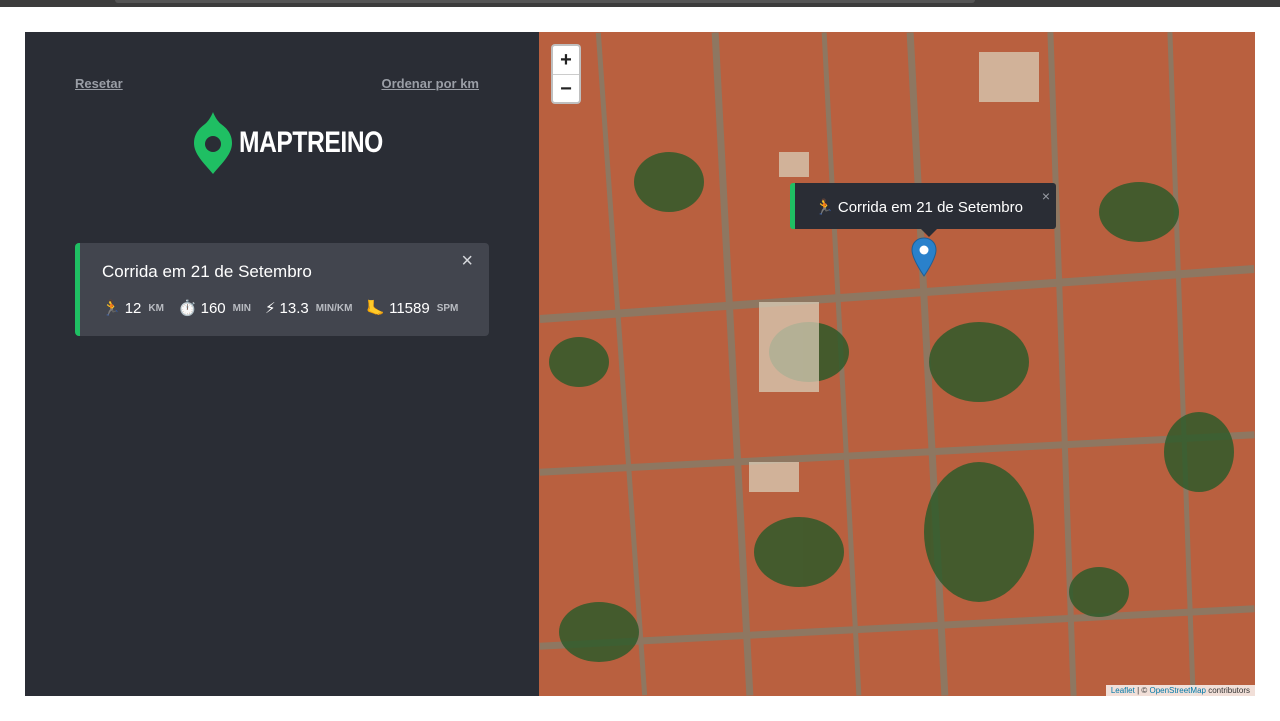 This screenshot has height=721, width=1280. Describe the element at coordinates (334, 308) in the screenshot. I see `stat-pace-unit: MIN/KM` at that location.